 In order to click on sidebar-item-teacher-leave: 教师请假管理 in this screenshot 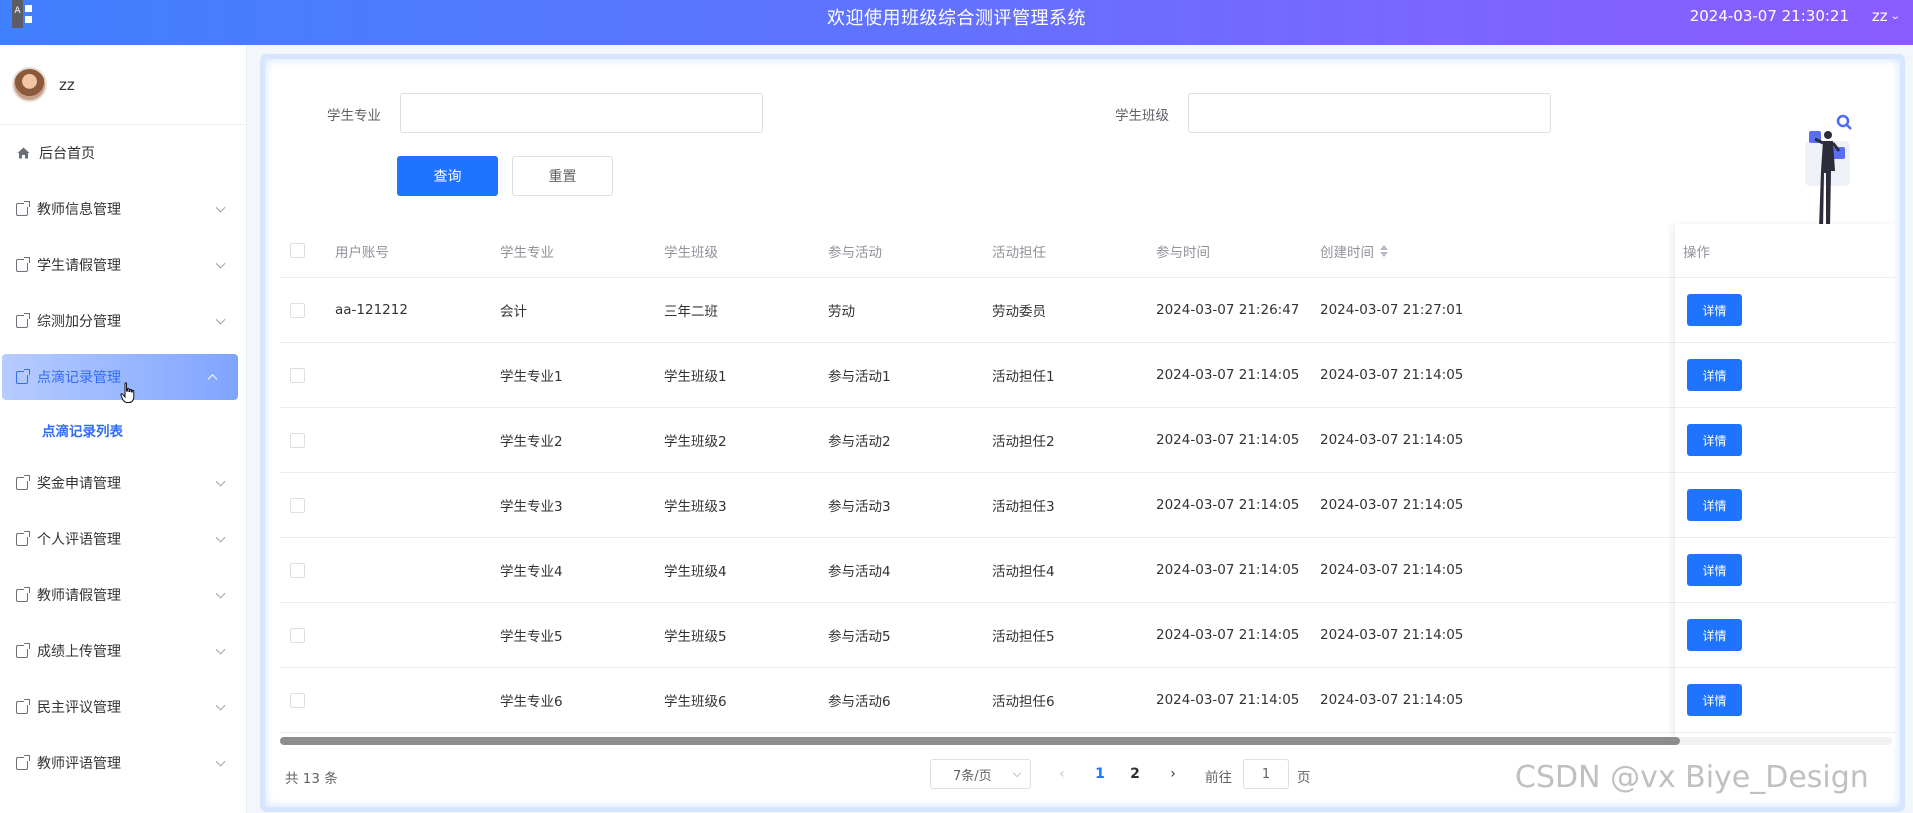, I will do `click(123, 595)`.